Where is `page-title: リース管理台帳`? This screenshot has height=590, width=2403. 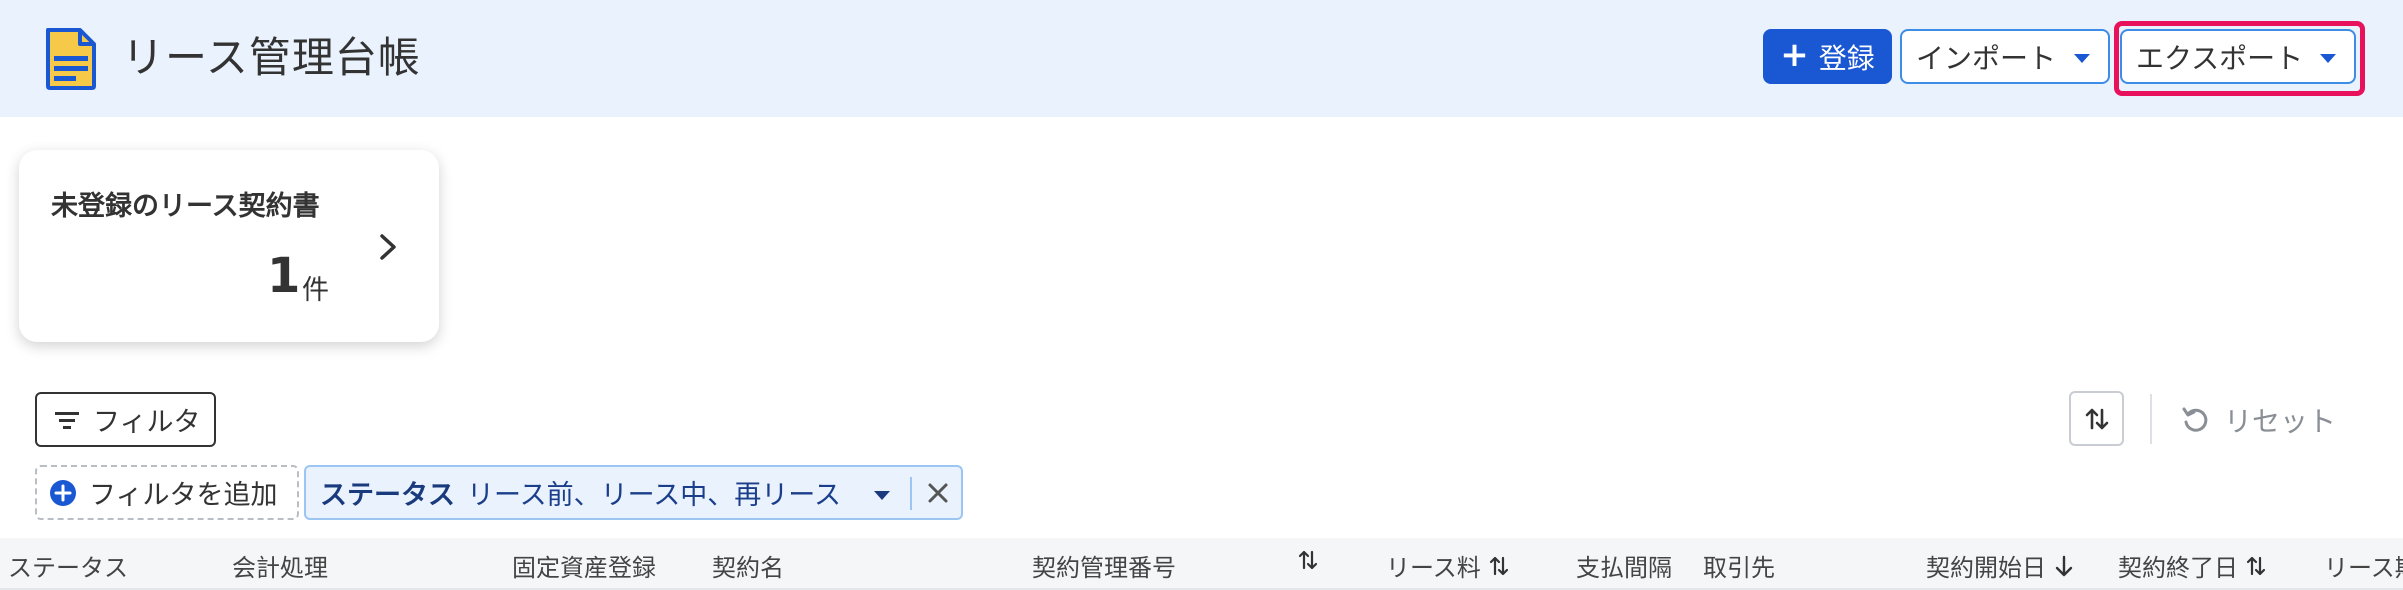 page-title: リース管理台帳 is located at coordinates (271, 57).